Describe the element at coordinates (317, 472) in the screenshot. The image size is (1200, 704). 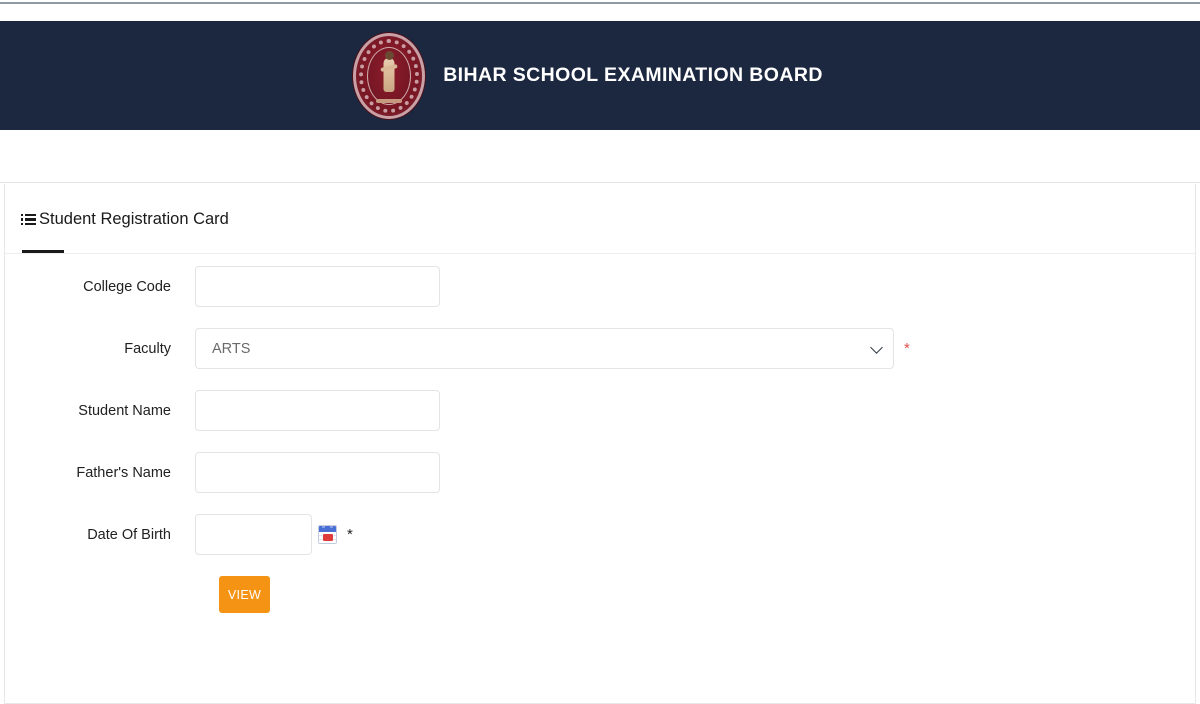
I see `fathers-name-input` at that location.